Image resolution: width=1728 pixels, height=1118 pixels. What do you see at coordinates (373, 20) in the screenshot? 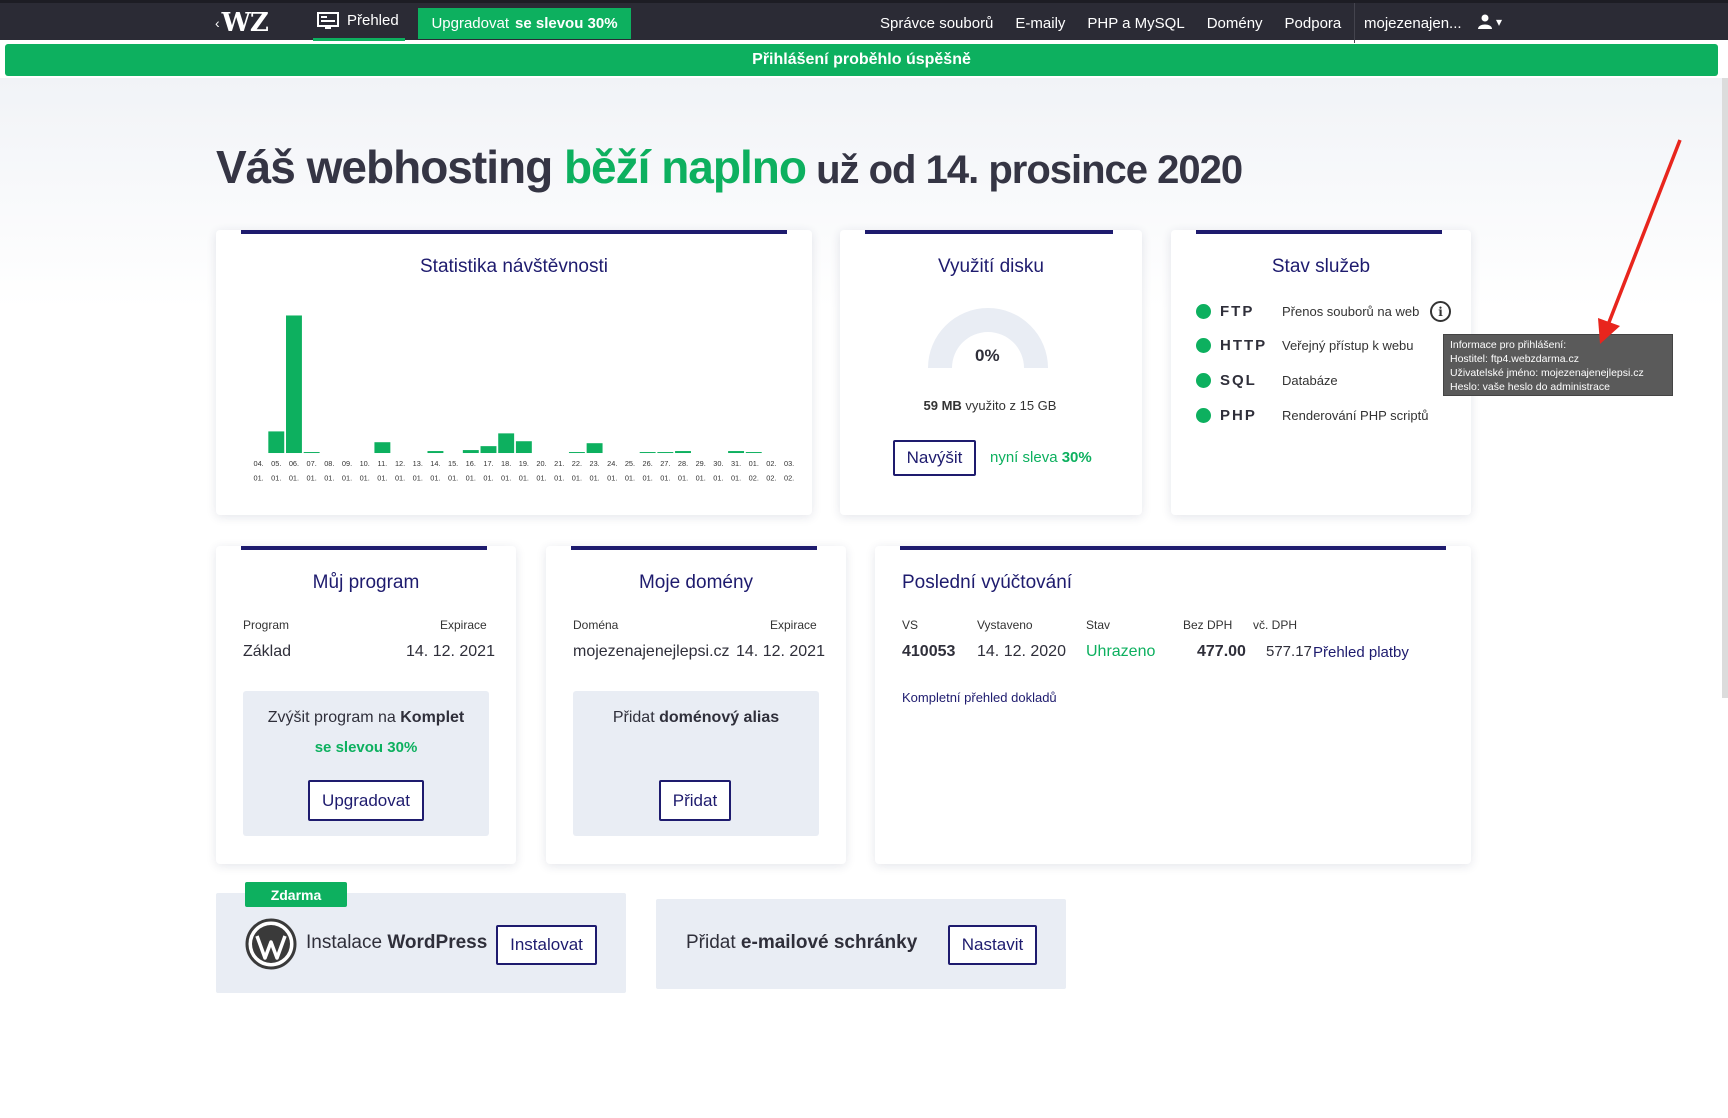
I see `nav-overview-label: Přehled` at bounding box center [373, 20].